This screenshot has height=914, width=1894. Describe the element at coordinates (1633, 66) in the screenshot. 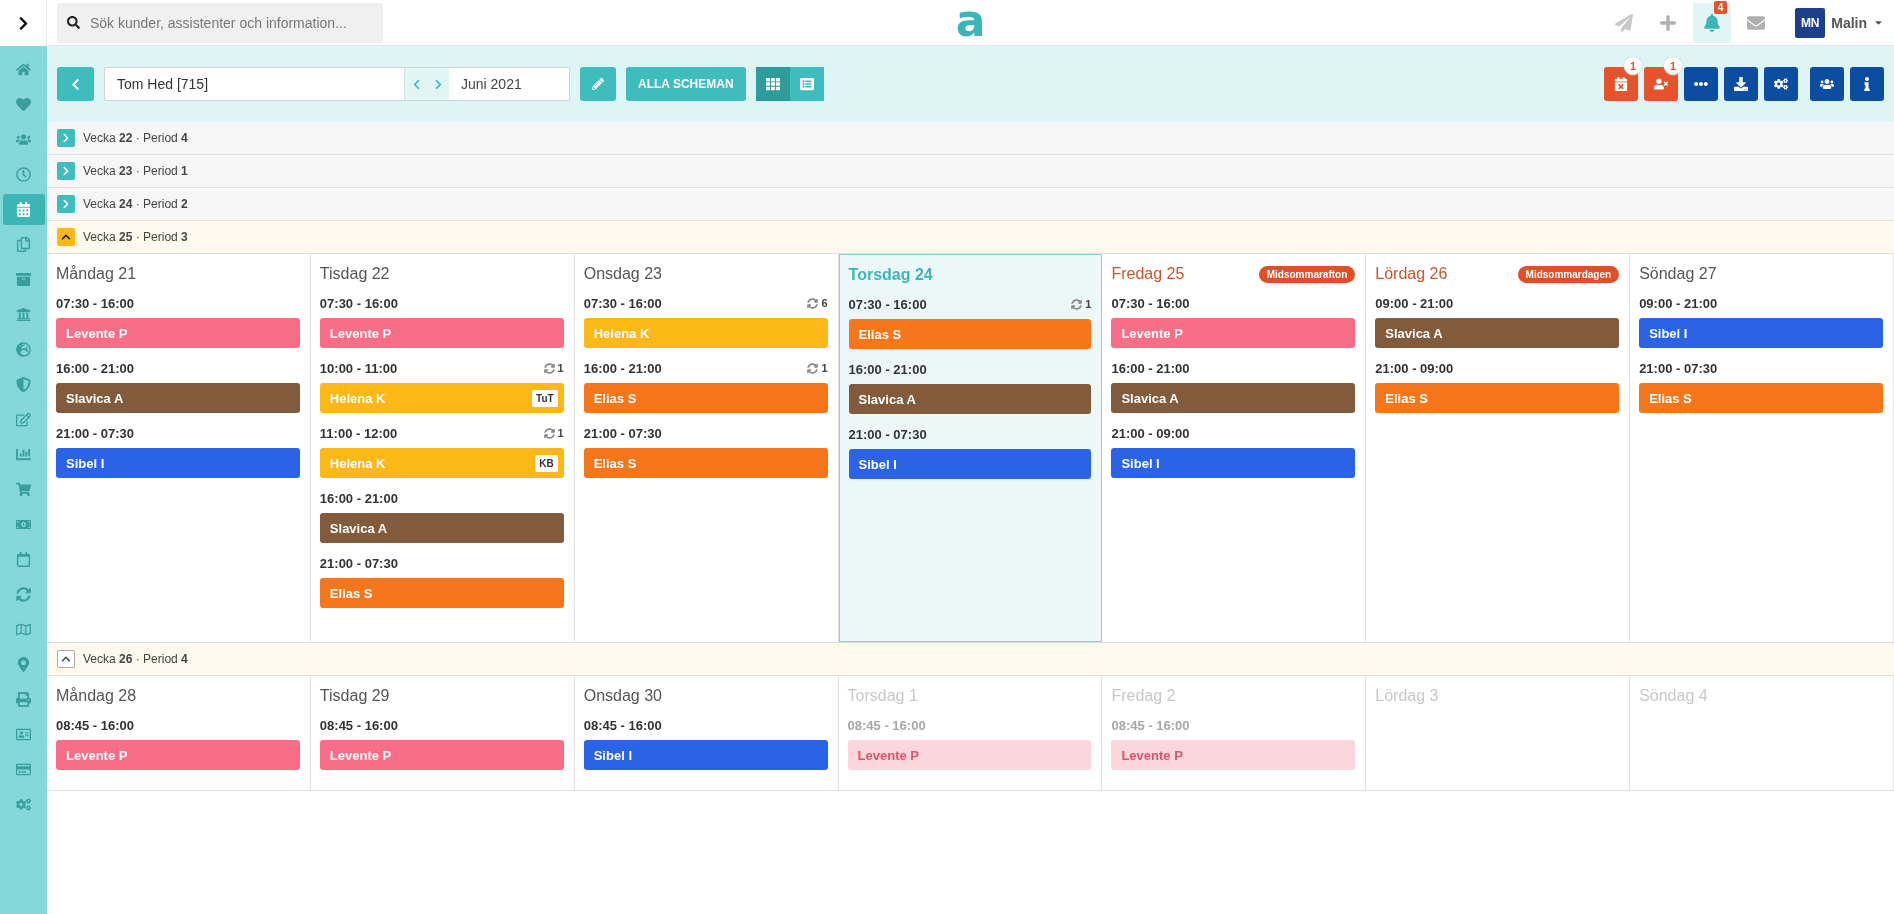

I see `count-badge: 1` at that location.